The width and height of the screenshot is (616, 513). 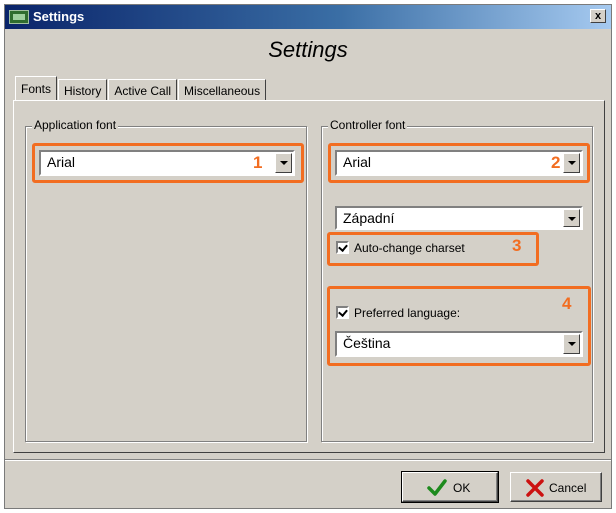 What do you see at coordinates (167, 163) in the screenshot?
I see `application-font-select: Arial 1` at bounding box center [167, 163].